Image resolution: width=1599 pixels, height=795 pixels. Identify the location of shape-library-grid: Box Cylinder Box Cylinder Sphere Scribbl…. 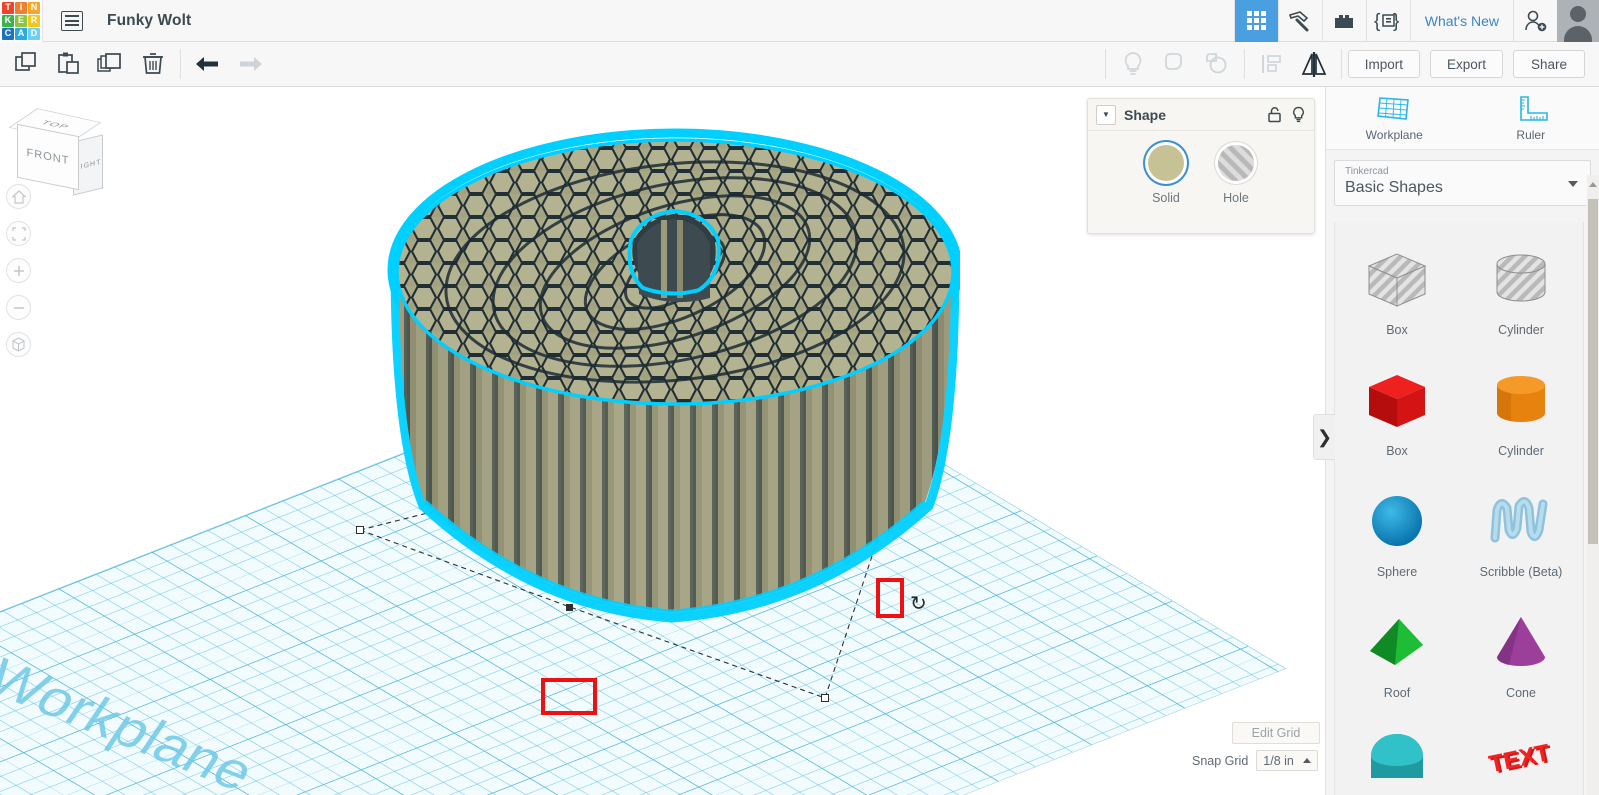
(1459, 508).